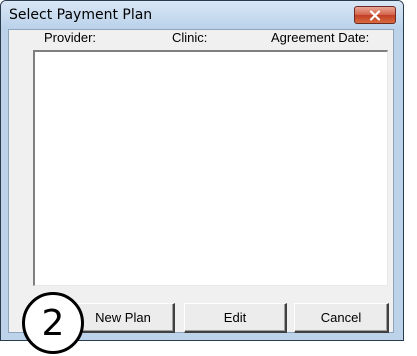 The width and height of the screenshot is (417, 356). What do you see at coordinates (81, 15) in the screenshot?
I see `window-title: Select Payment Plan` at bounding box center [81, 15].